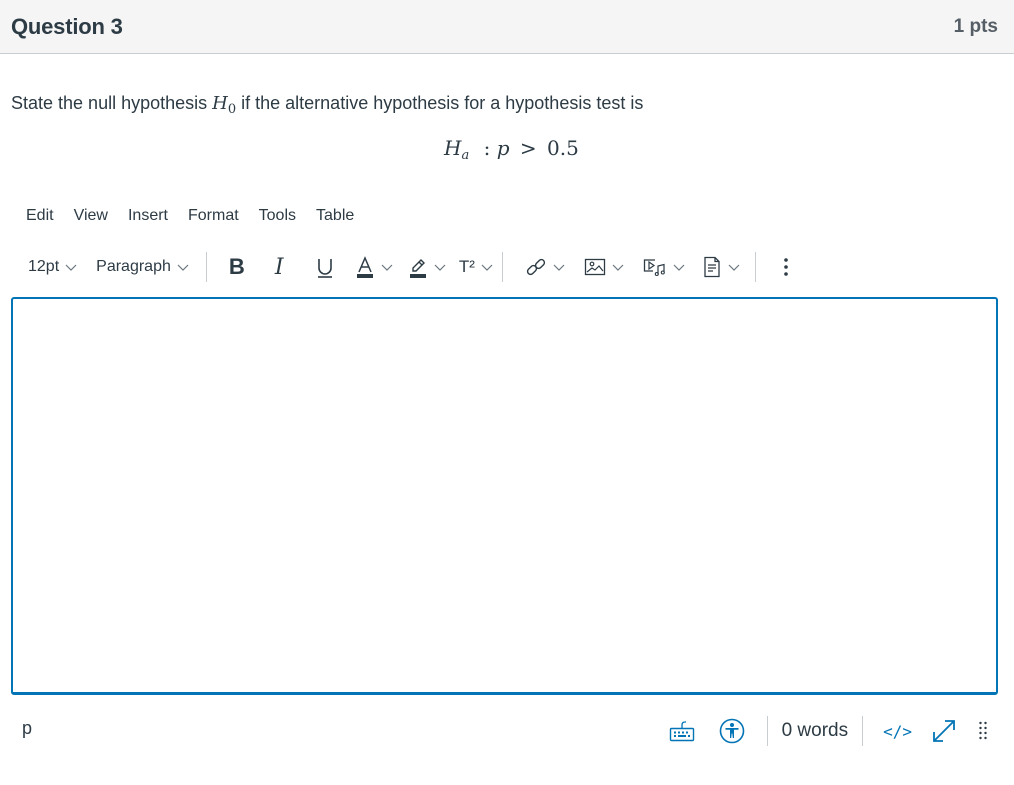 This screenshot has width=1014, height=785. Describe the element at coordinates (562, 148) in the screenshot. I see `equation-value: 0.5` at that location.